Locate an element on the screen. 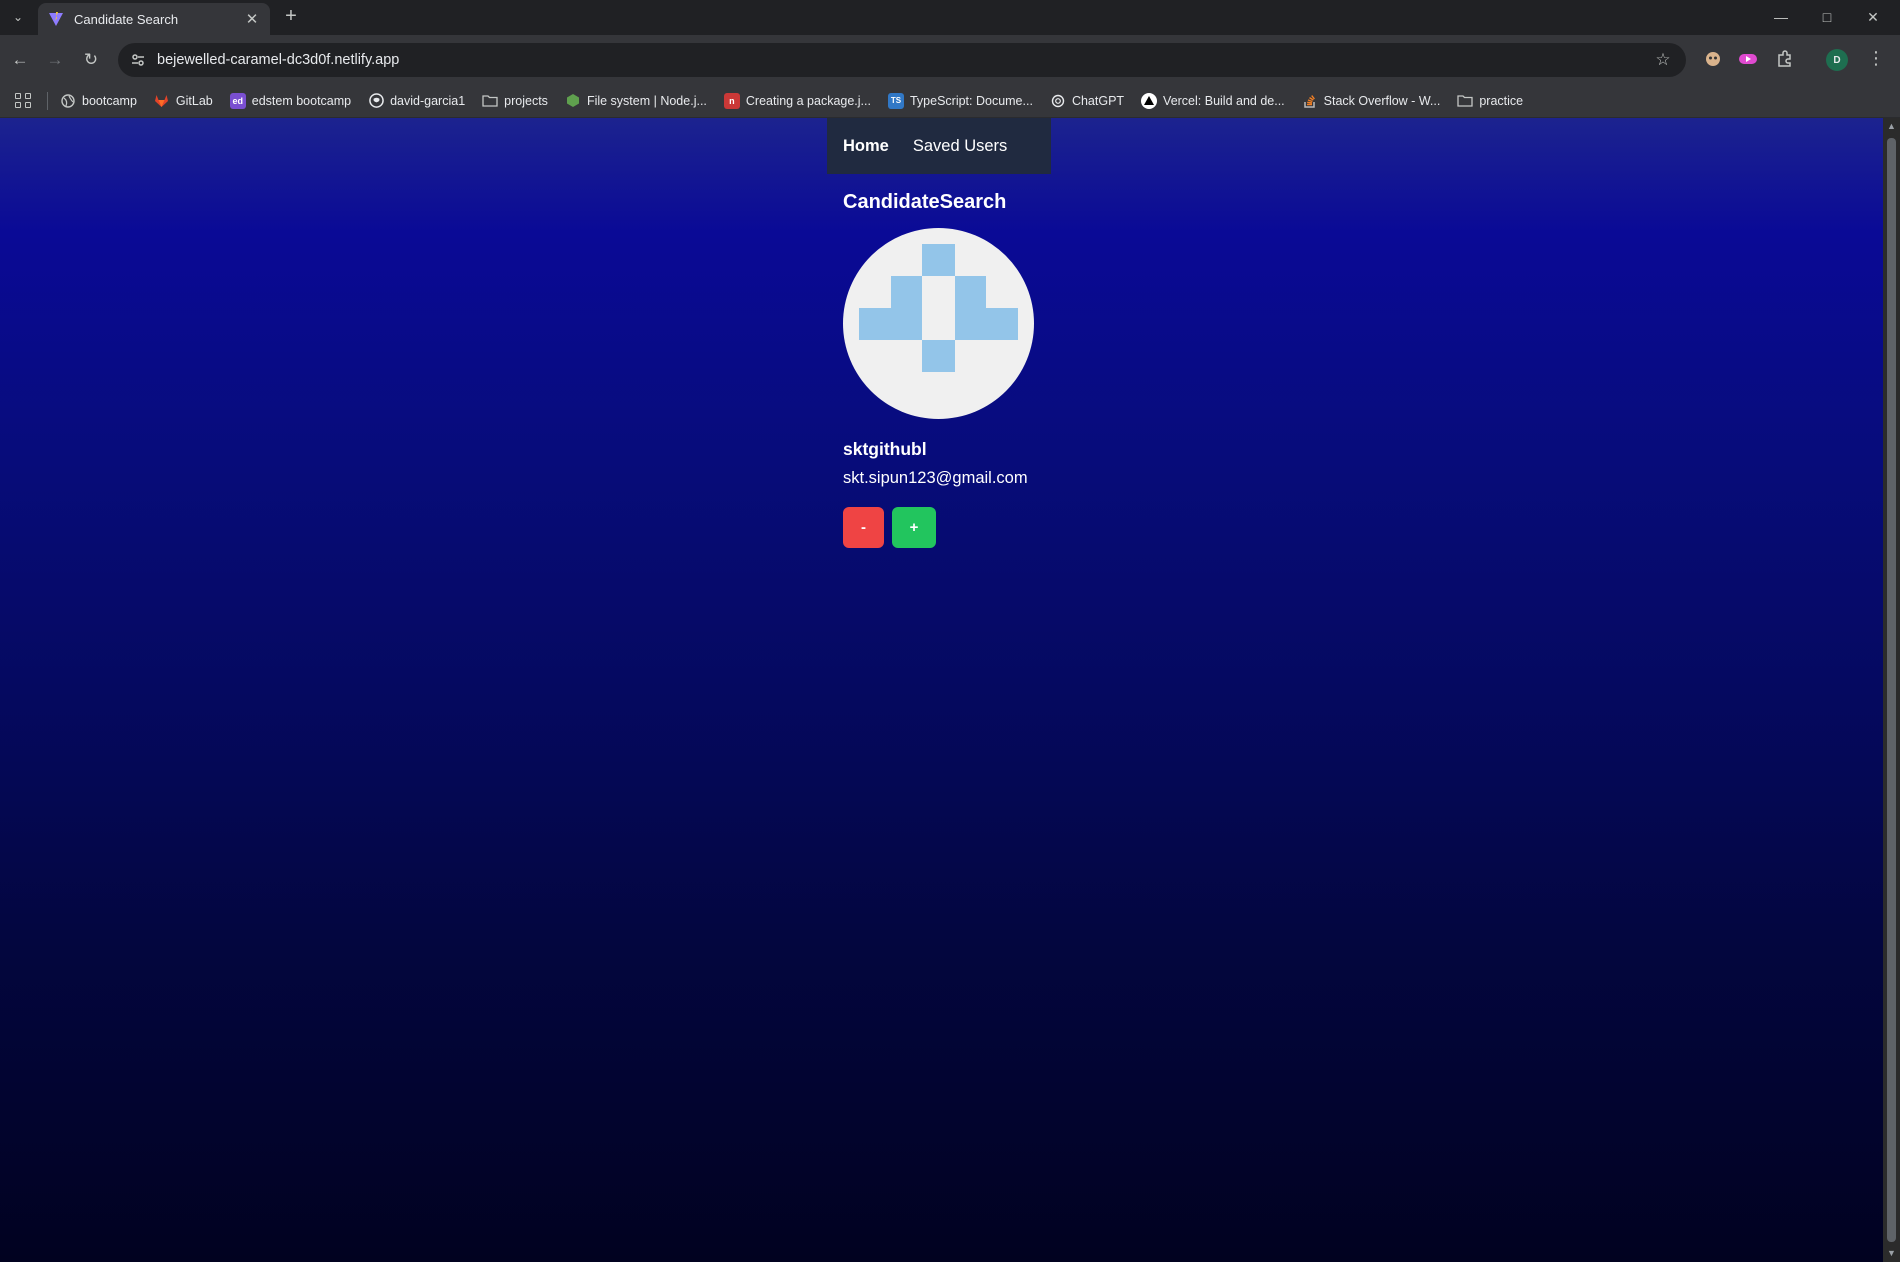  extension-face-icon is located at coordinates (1713, 59).